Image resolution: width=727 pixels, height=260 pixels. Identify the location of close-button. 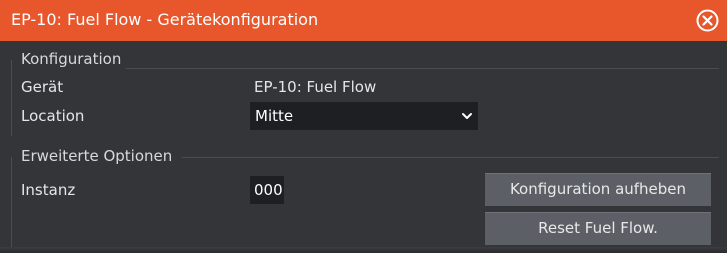
(707, 20).